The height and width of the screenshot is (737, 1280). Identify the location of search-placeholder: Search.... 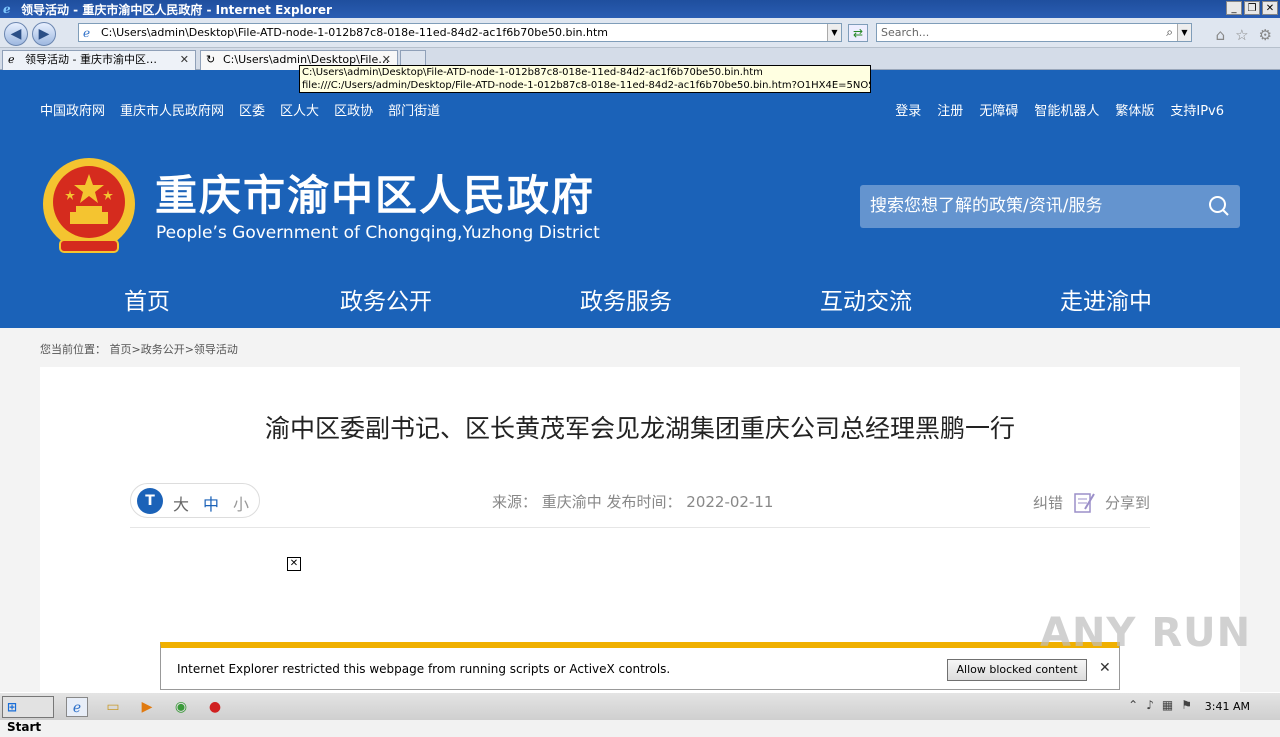
(905, 32).